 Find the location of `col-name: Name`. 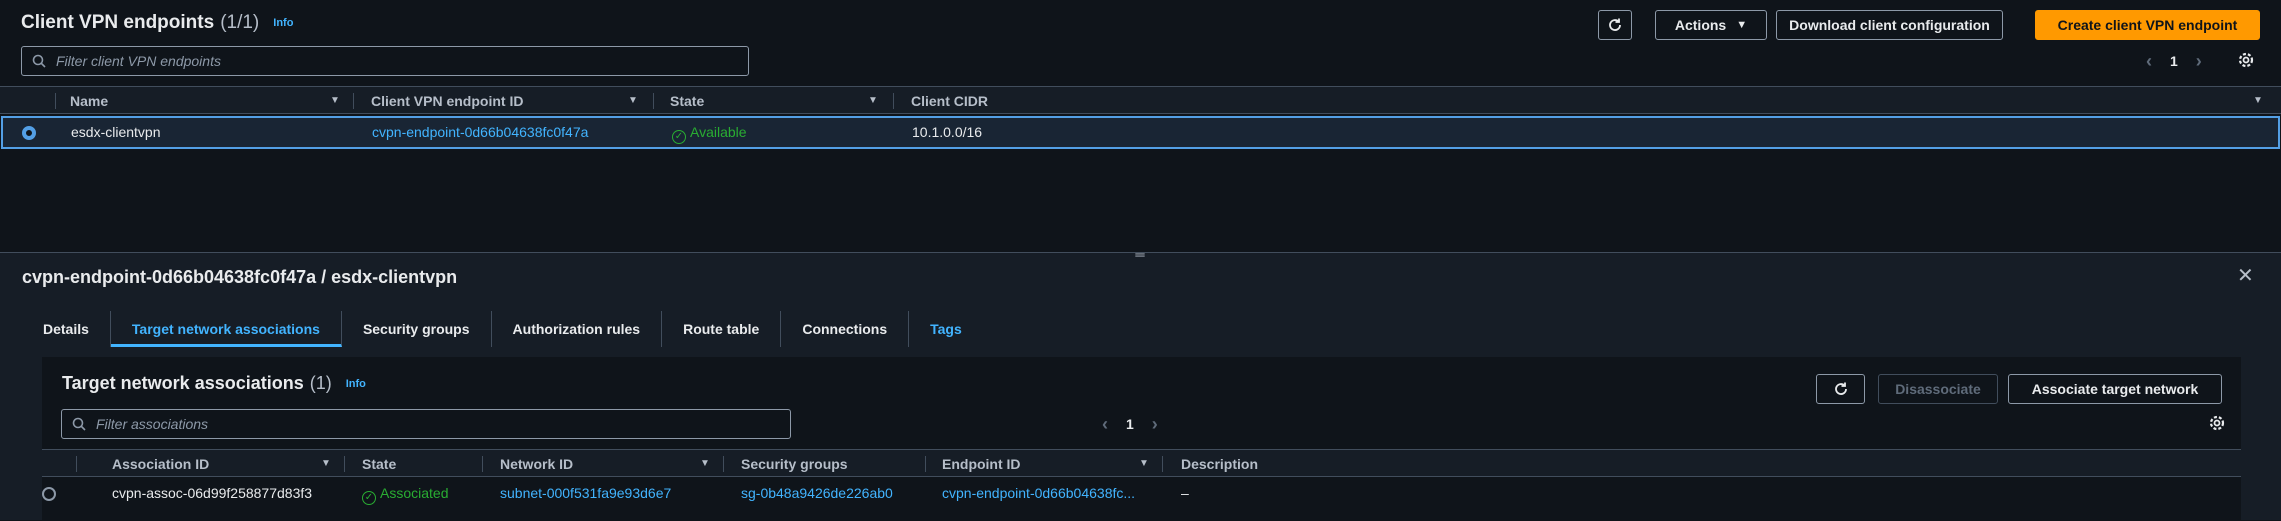

col-name: Name is located at coordinates (89, 101).